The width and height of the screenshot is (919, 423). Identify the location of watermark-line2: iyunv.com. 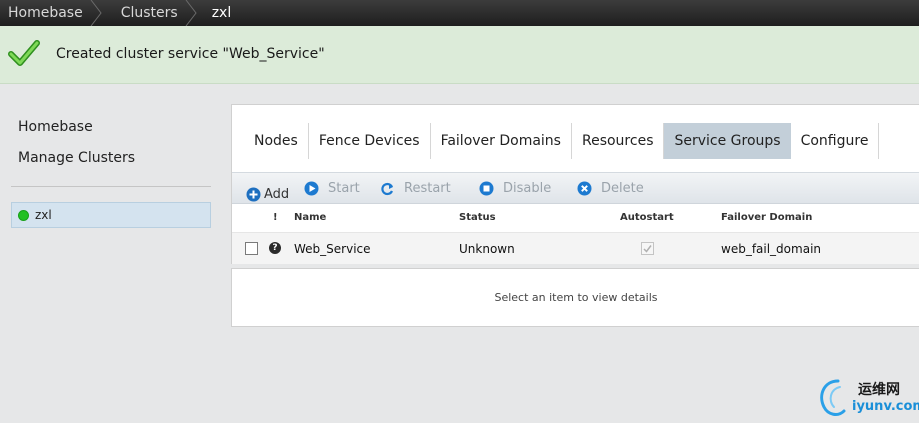
(885, 406).